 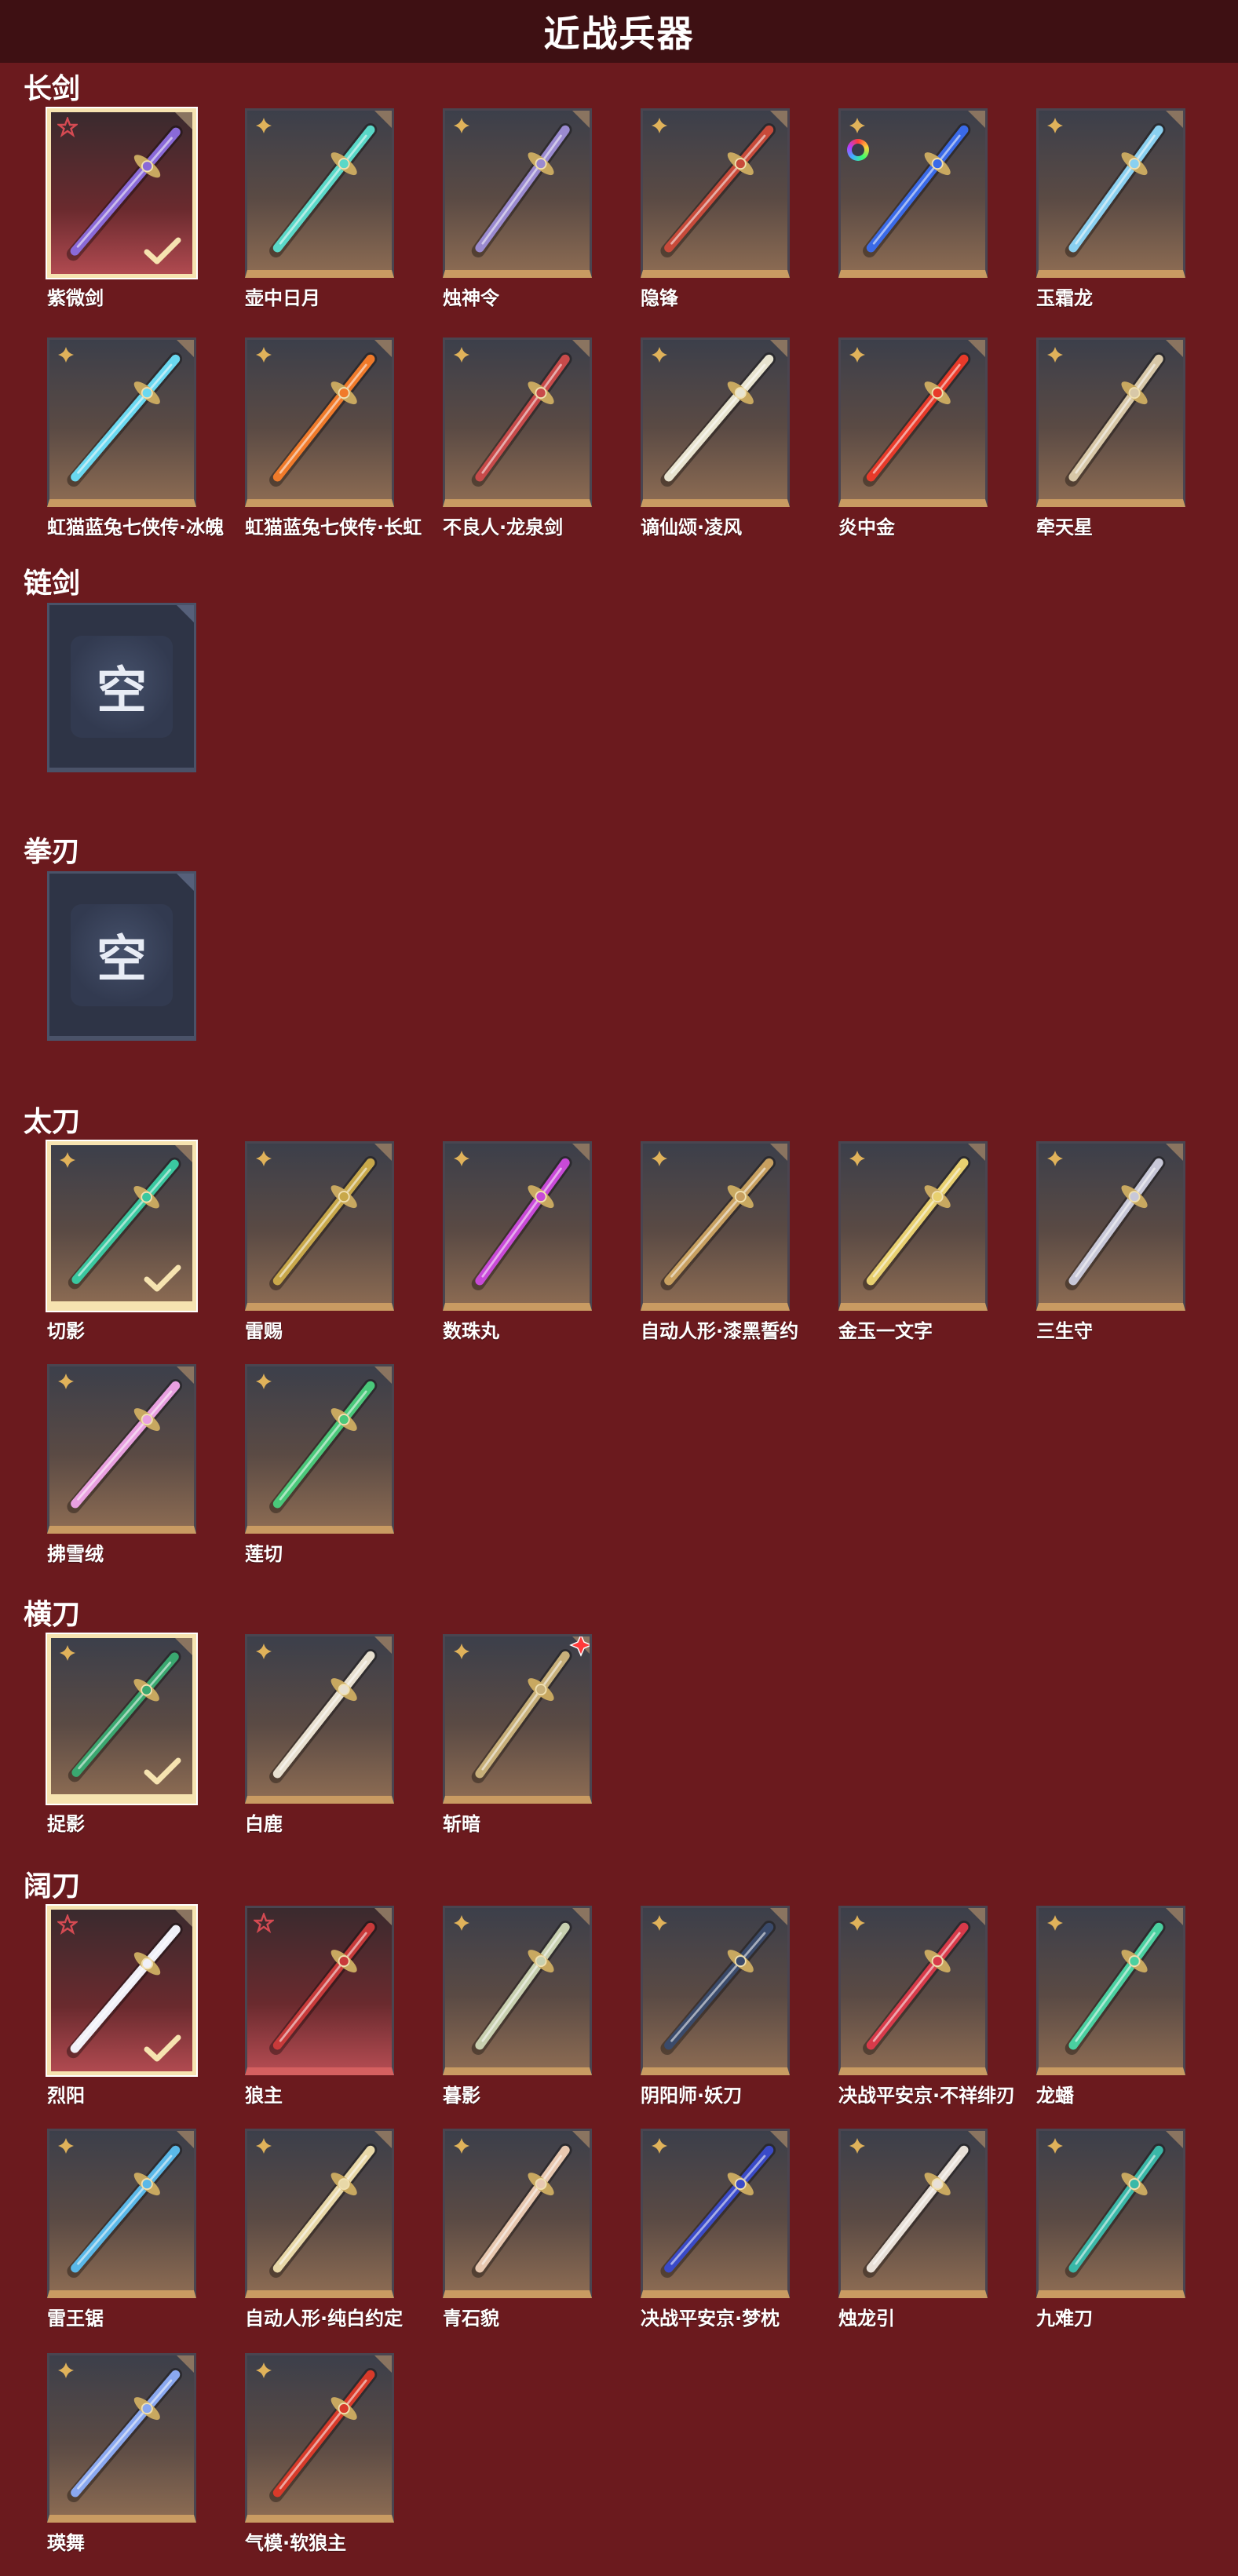 I want to click on weapon-name: 虹猫蓝兔七侠传·长虹, so click(x=333, y=527).